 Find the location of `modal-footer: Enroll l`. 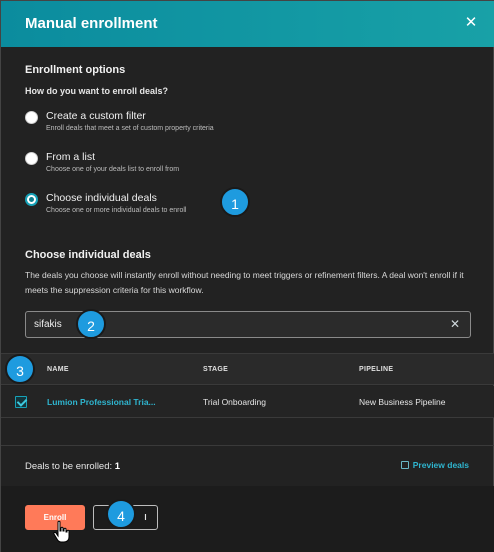

modal-footer: Enroll l is located at coordinates (247, 519).